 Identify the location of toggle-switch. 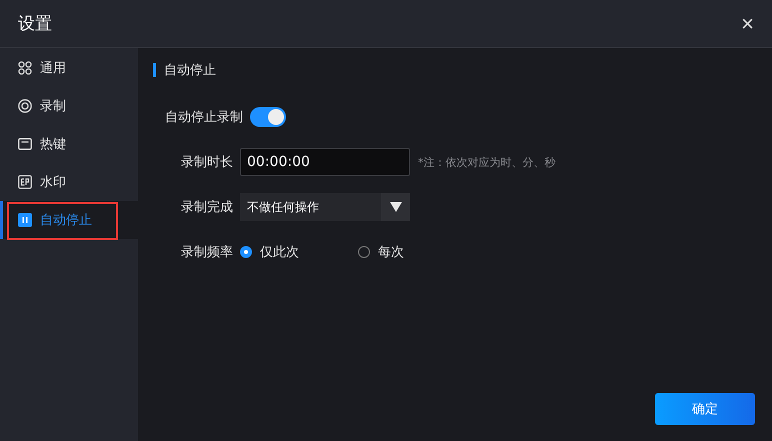
(268, 117).